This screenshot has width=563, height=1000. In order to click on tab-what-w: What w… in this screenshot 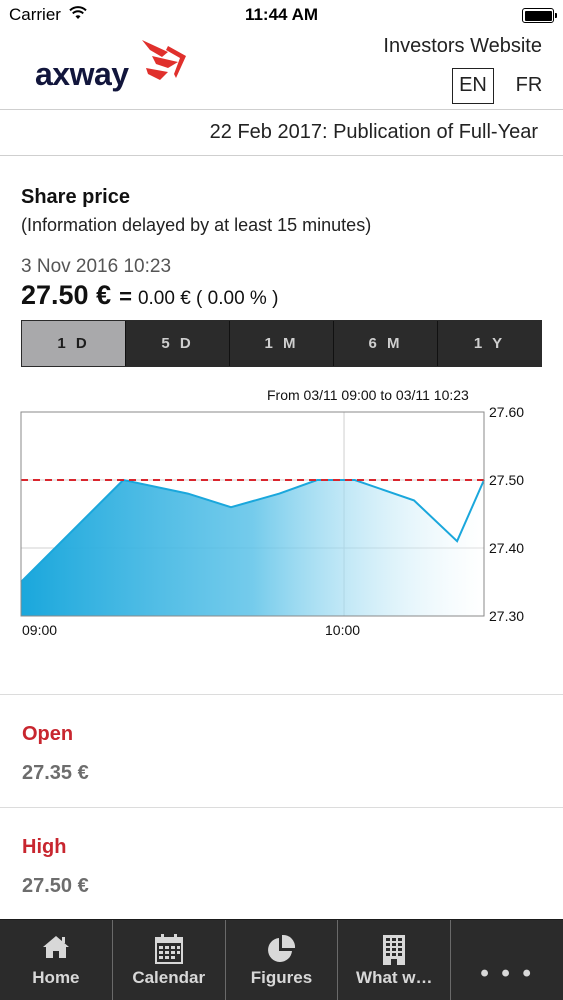, I will do `click(395, 960)`.